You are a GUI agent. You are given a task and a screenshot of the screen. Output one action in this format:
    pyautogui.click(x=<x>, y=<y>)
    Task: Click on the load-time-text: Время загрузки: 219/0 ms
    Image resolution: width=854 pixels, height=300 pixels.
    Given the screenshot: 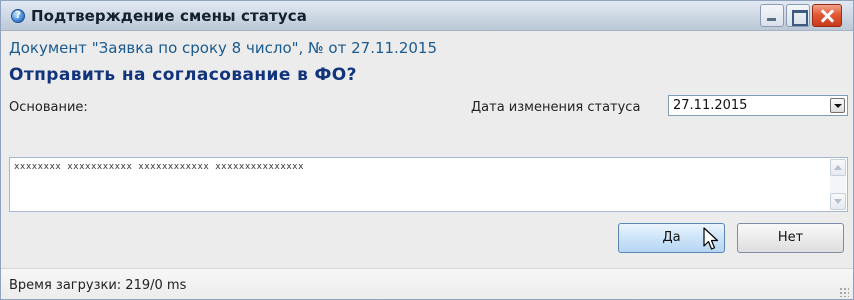 What is the action you would take?
    pyautogui.click(x=98, y=285)
    